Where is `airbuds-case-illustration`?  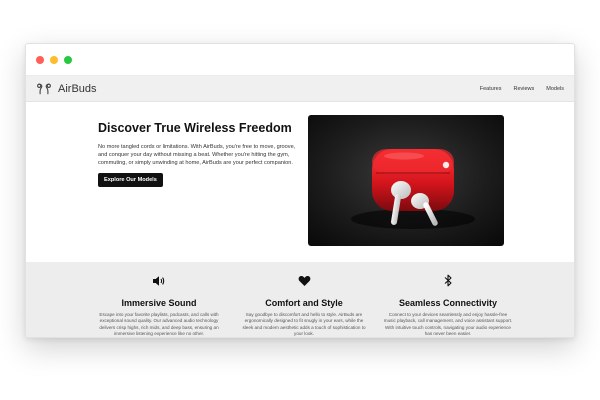 airbuds-case-illustration is located at coordinates (406, 180).